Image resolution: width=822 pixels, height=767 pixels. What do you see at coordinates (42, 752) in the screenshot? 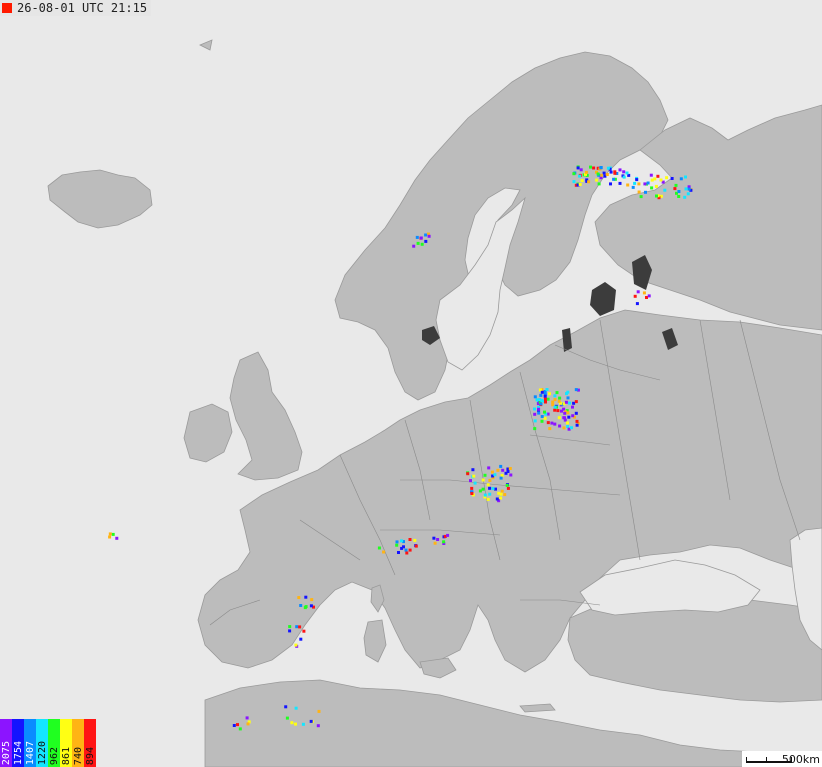
I see `legend-label: 1220` at bounding box center [42, 752].